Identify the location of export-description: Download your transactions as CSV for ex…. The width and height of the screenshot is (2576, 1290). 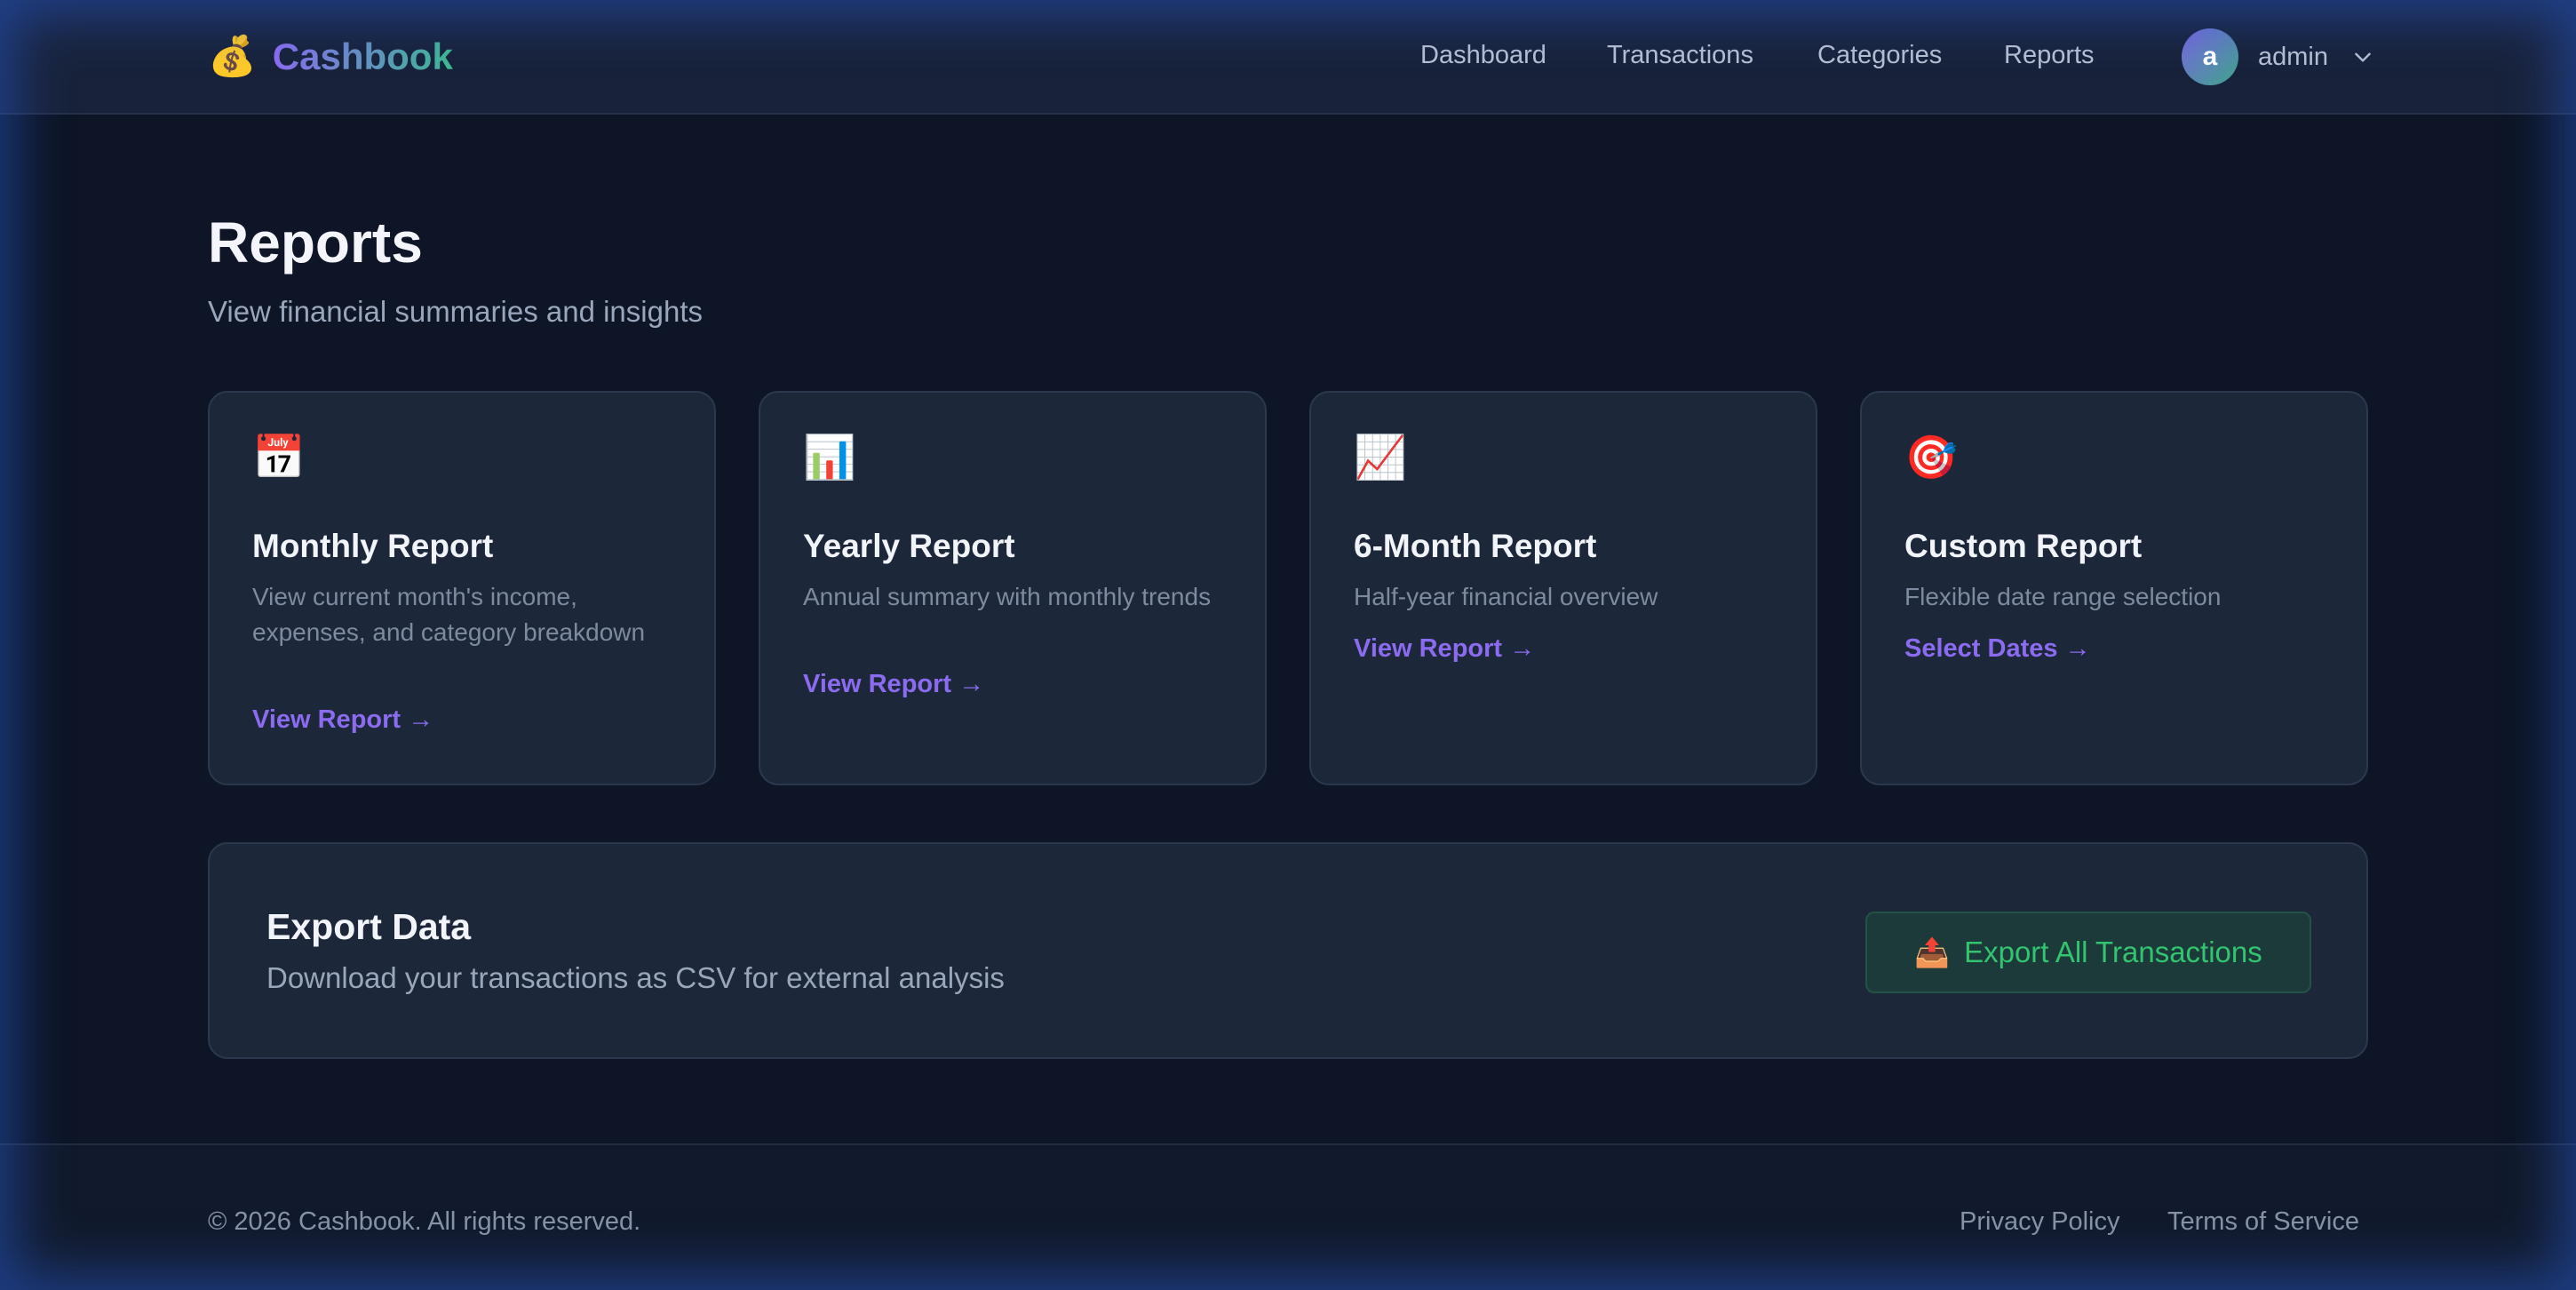
(635, 977).